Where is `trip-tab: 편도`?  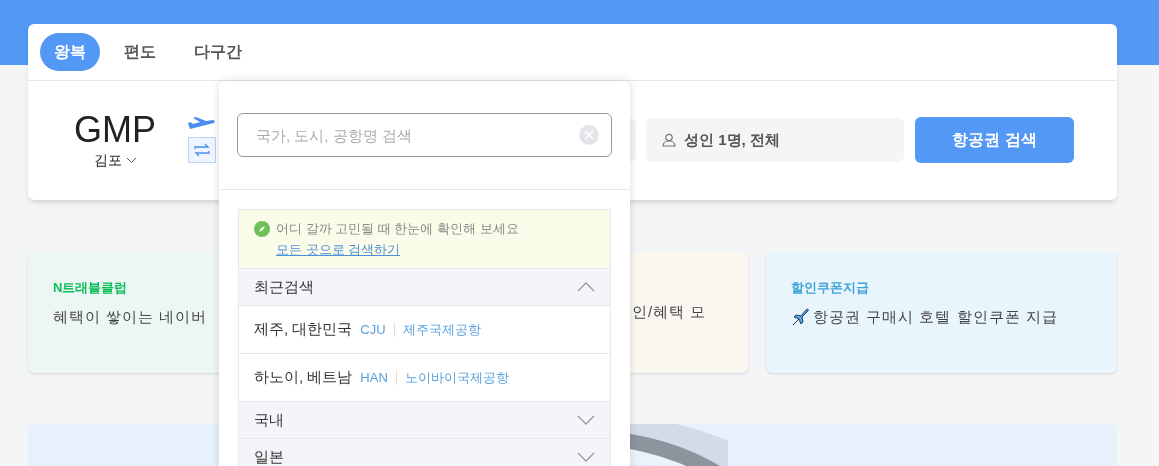 trip-tab: 편도 is located at coordinates (140, 52).